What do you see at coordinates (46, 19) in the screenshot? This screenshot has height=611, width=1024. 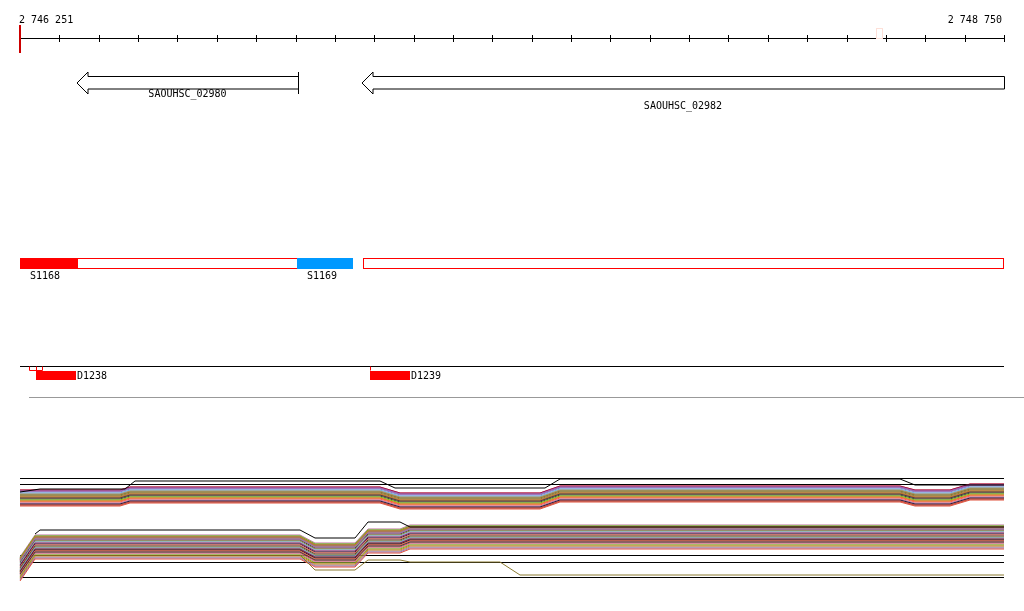 I see `start-coordinate: 2 746 251` at bounding box center [46, 19].